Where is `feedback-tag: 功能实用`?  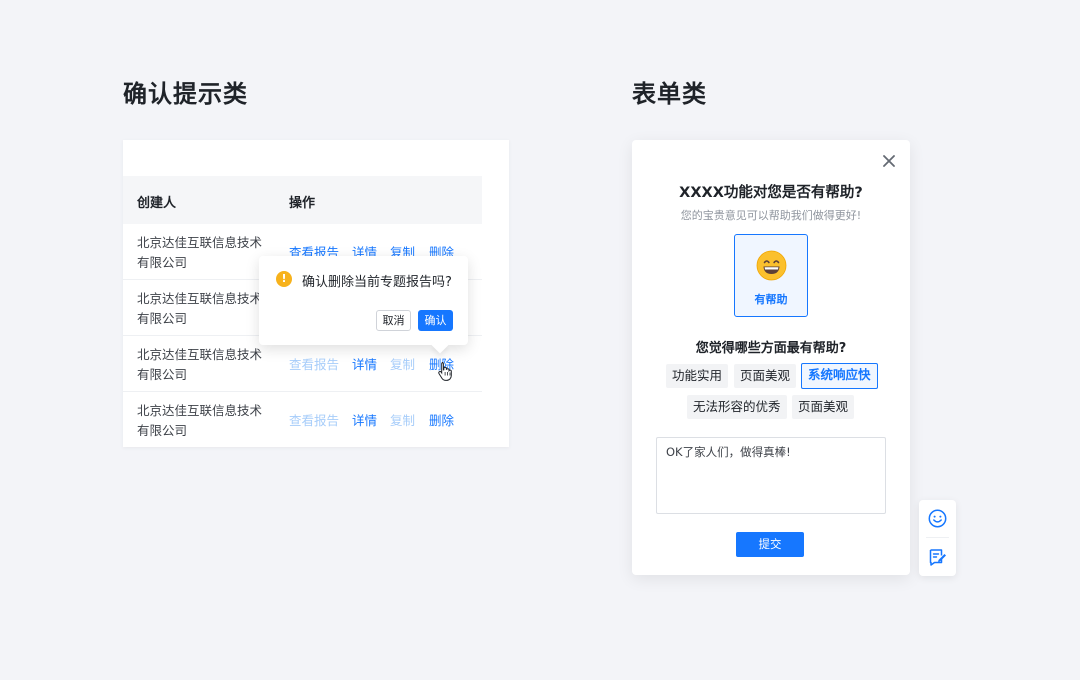
feedback-tag: 功能实用 is located at coordinates (697, 376).